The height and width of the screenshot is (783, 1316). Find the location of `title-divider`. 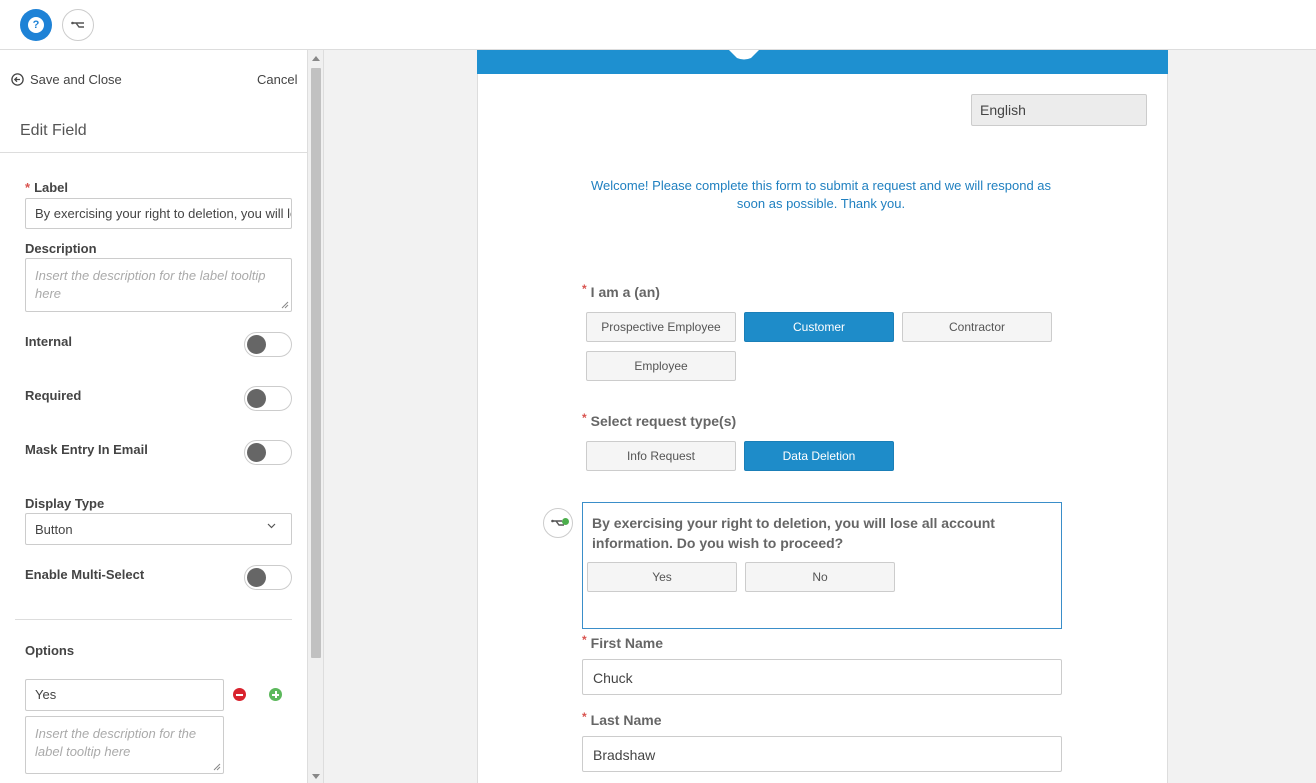

title-divider is located at coordinates (153, 152).